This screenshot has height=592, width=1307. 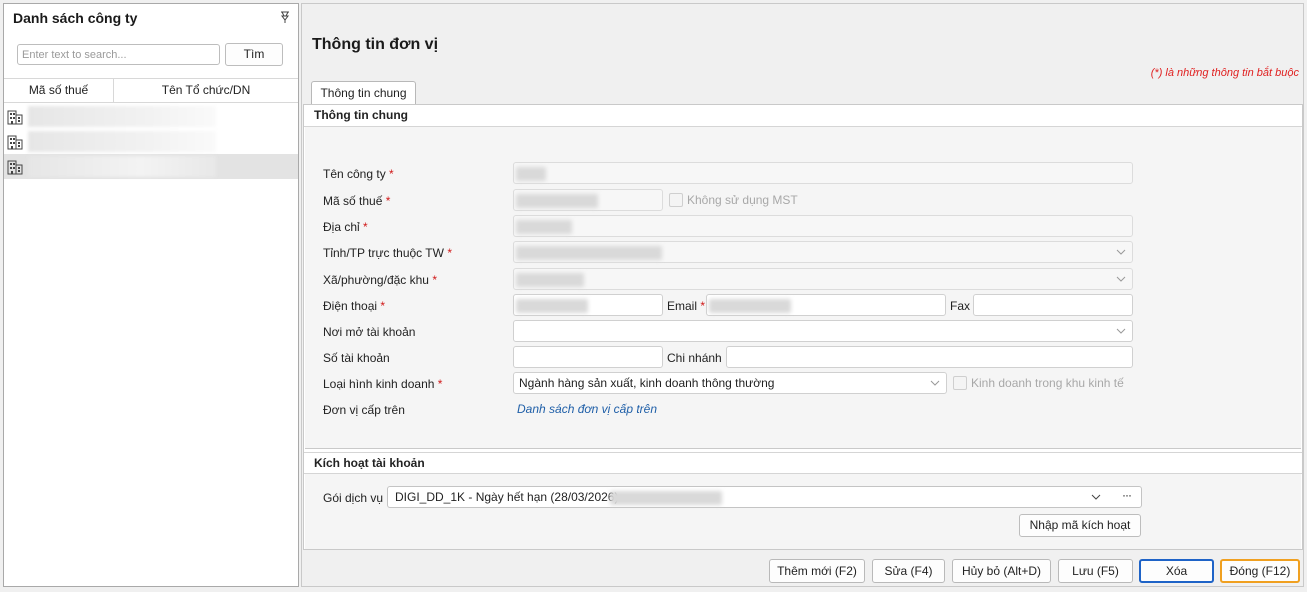 I want to click on close-button: Đóng (F12), so click(x=1260, y=571).